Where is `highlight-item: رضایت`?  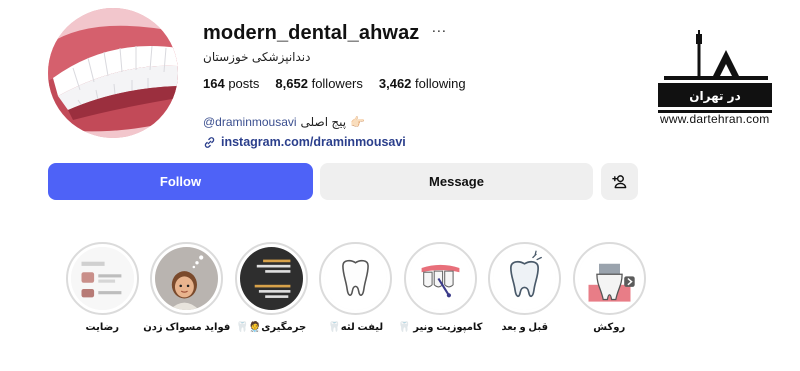
highlight-item: رضایت is located at coordinates (102, 287).